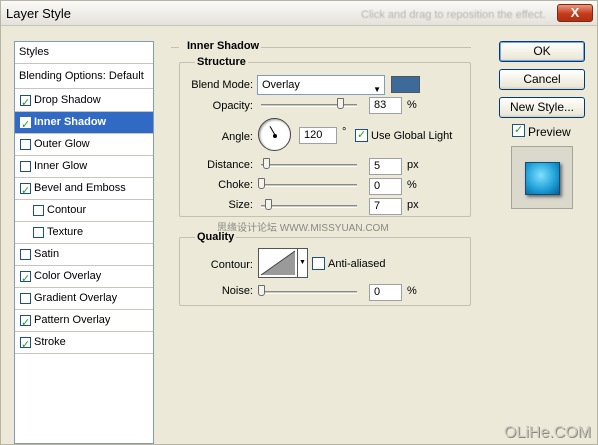 Image resolution: width=598 pixels, height=445 pixels. What do you see at coordinates (377, 292) in the screenshot?
I see `noise-value: 0` at bounding box center [377, 292].